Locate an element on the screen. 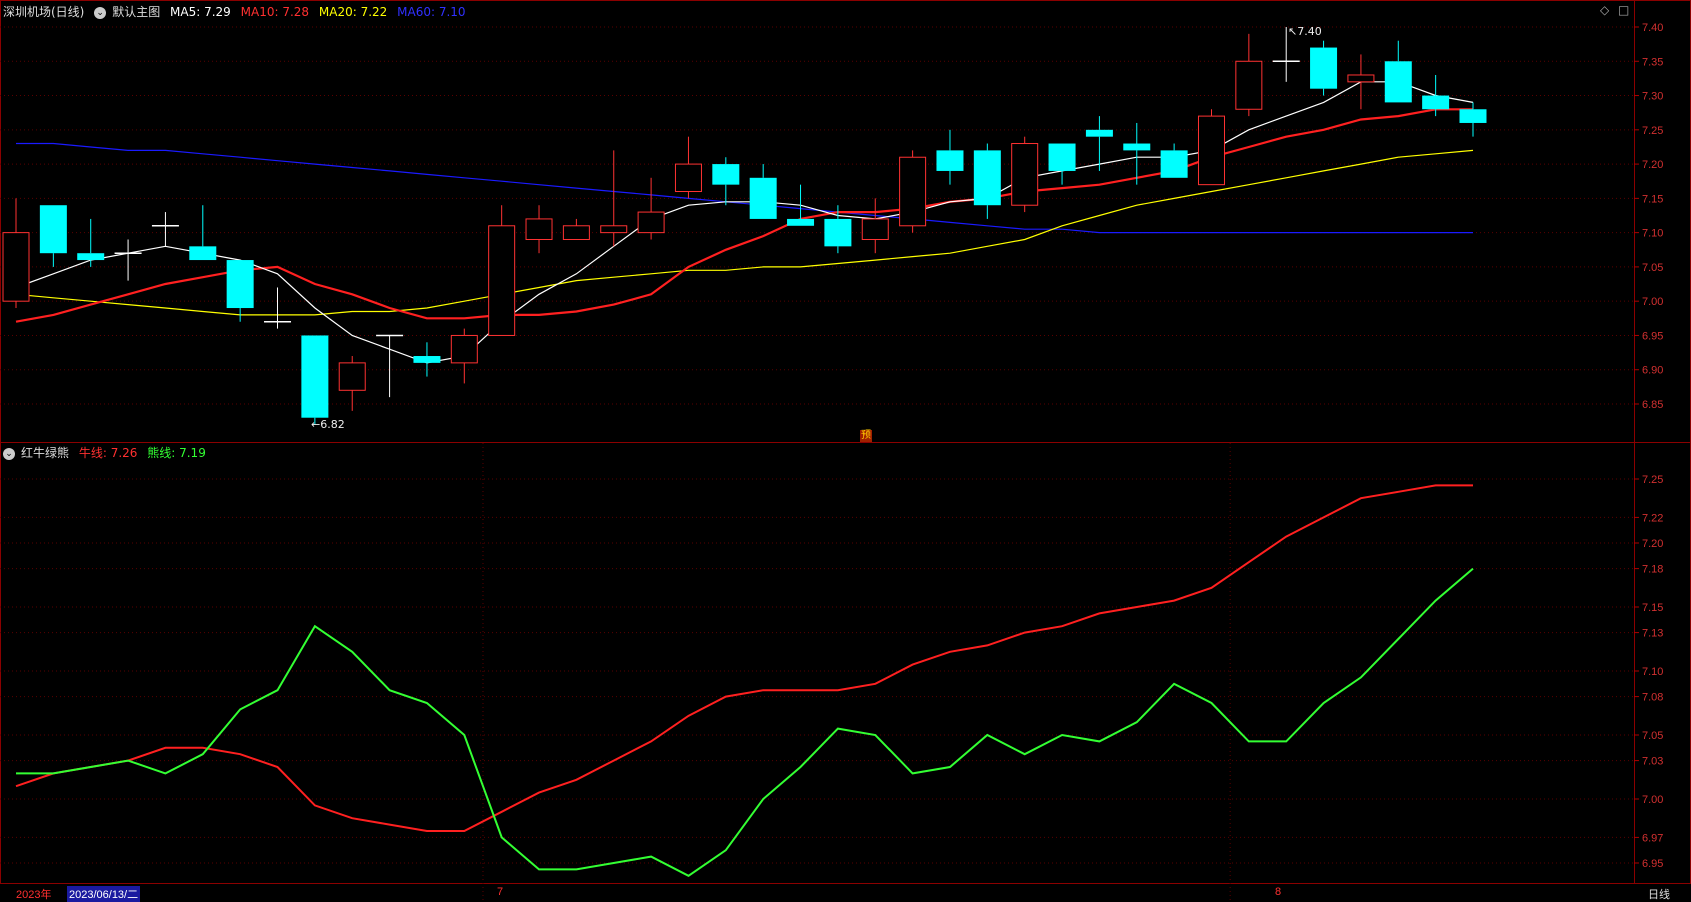 This screenshot has height=902, width=1691. sub-tick-label: 7.10 is located at coordinates (1652, 672).